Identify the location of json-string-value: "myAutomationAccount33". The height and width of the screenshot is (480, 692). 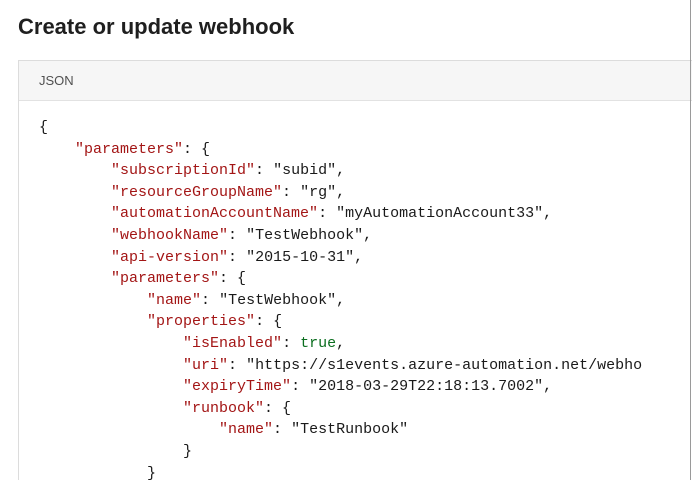
(440, 214).